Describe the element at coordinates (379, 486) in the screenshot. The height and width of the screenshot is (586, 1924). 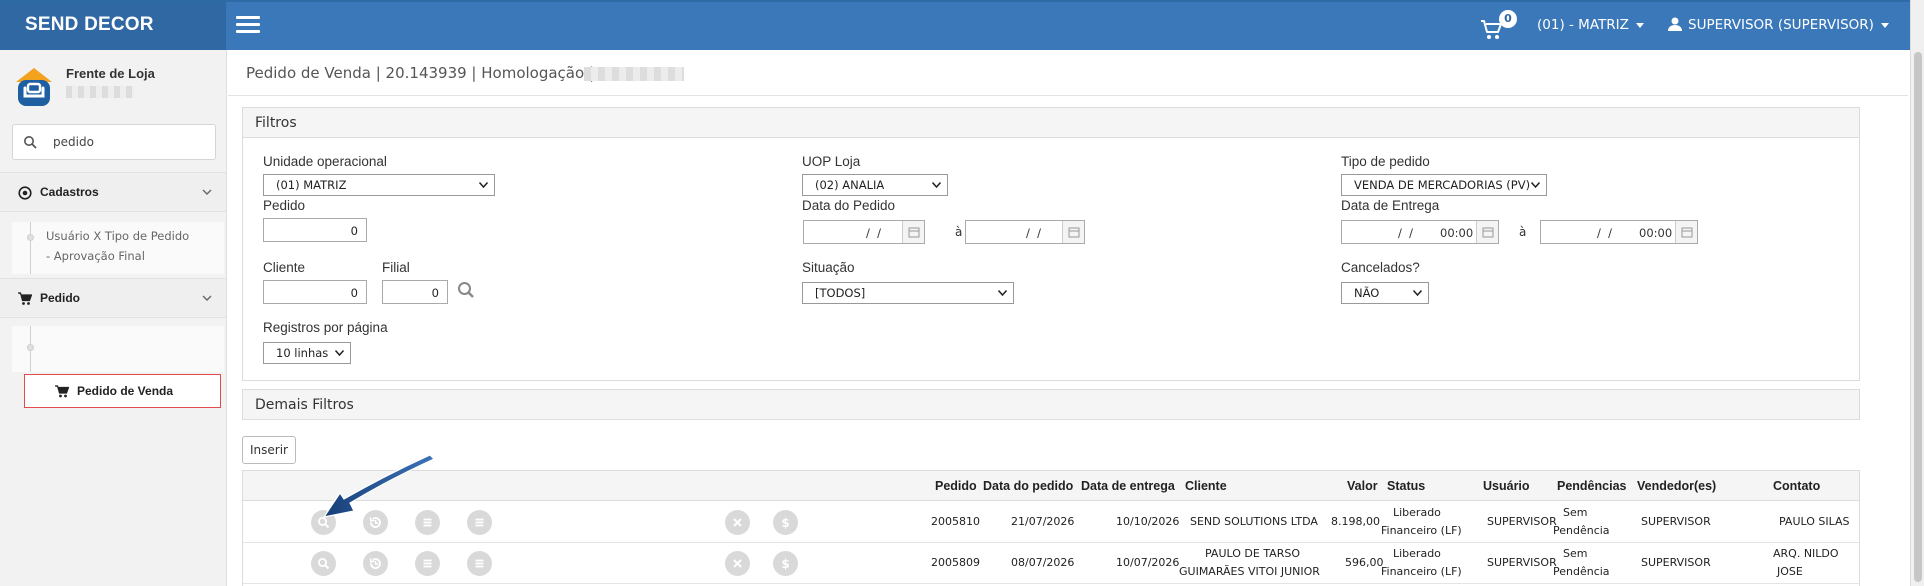
I see `annotation-arrow-icon` at that location.